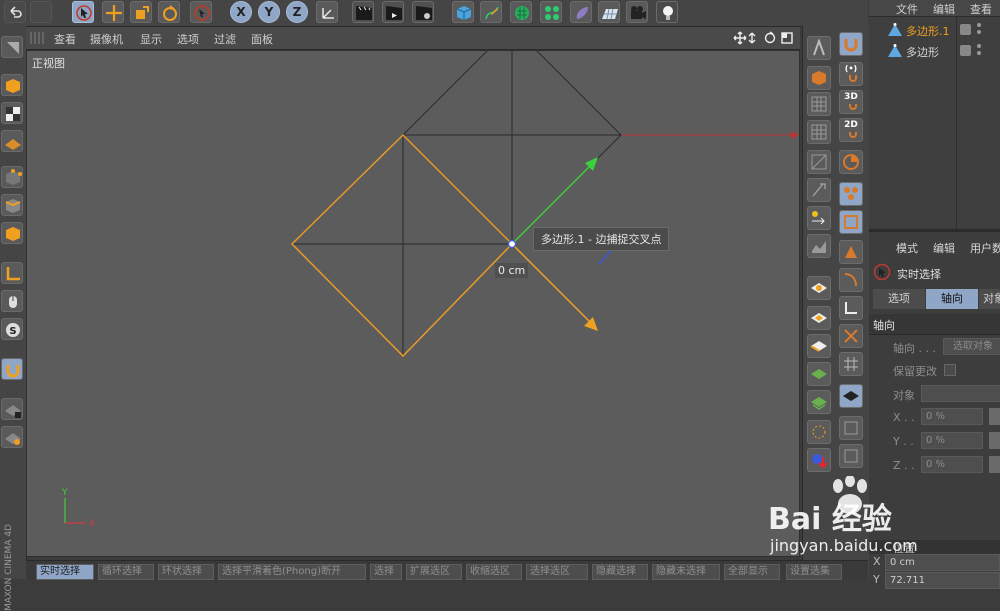  What do you see at coordinates (819, 318) in the screenshot?
I see `snap-polygon-icon` at bounding box center [819, 318].